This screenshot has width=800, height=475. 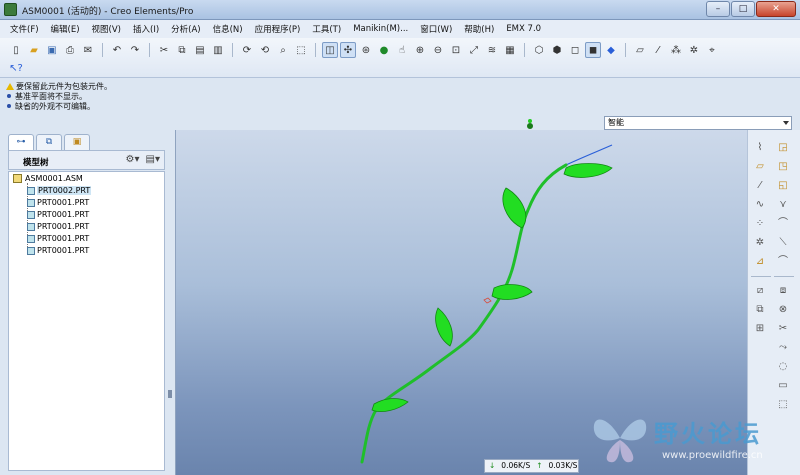 What do you see at coordinates (402, 50) in the screenshot?
I see `pan-icon: ☝` at bounding box center [402, 50].